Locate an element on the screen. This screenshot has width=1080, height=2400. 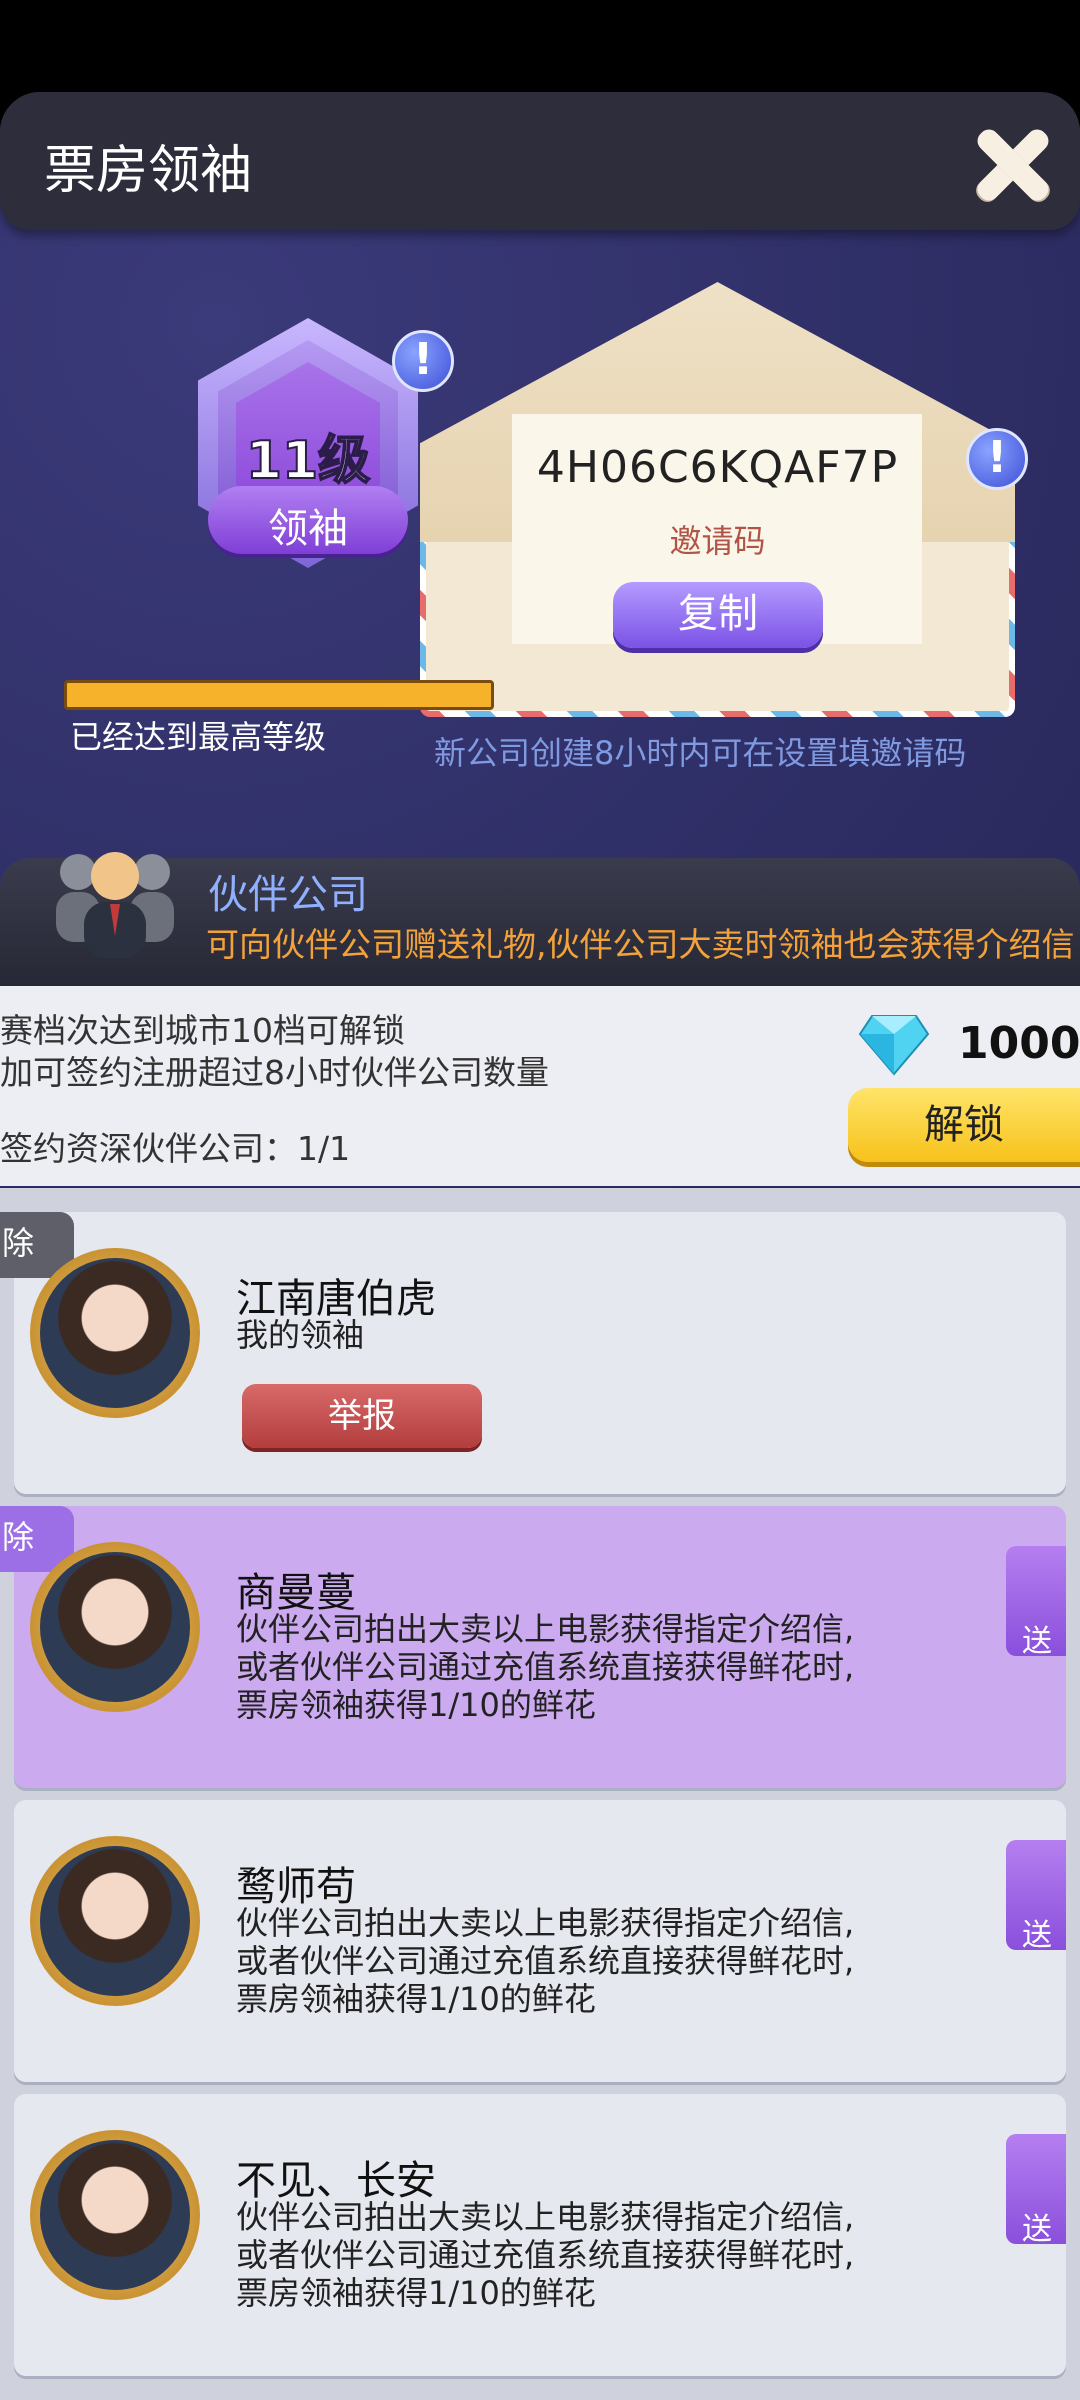
signed-partner-count: 签约资深伙伴公司：1/1 is located at coordinates (175, 1148).